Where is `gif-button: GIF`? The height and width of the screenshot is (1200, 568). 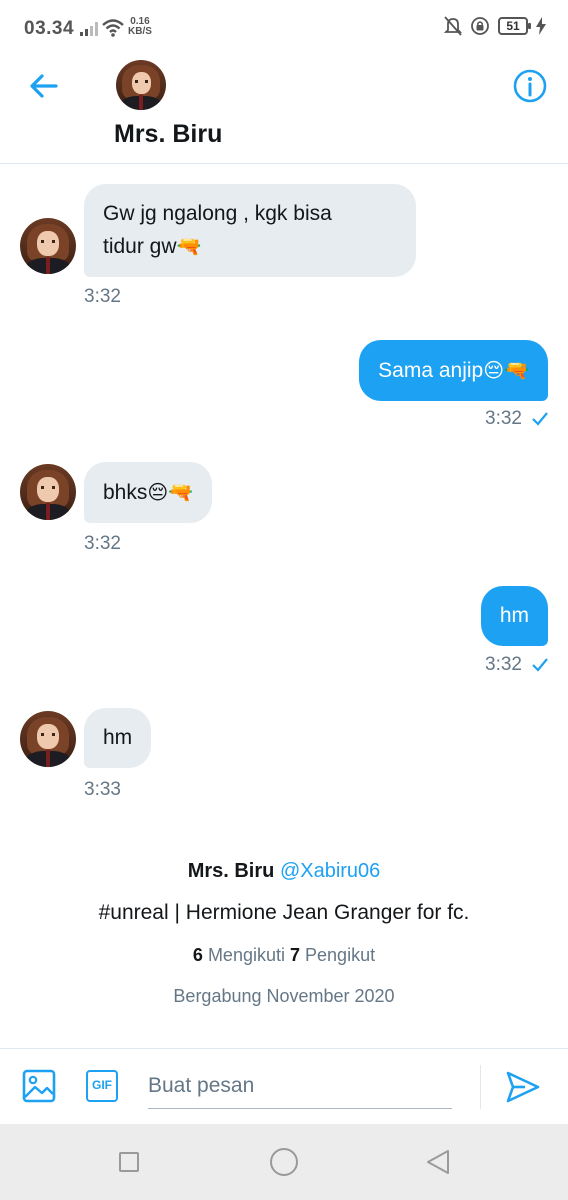 gif-button: GIF is located at coordinates (102, 1086).